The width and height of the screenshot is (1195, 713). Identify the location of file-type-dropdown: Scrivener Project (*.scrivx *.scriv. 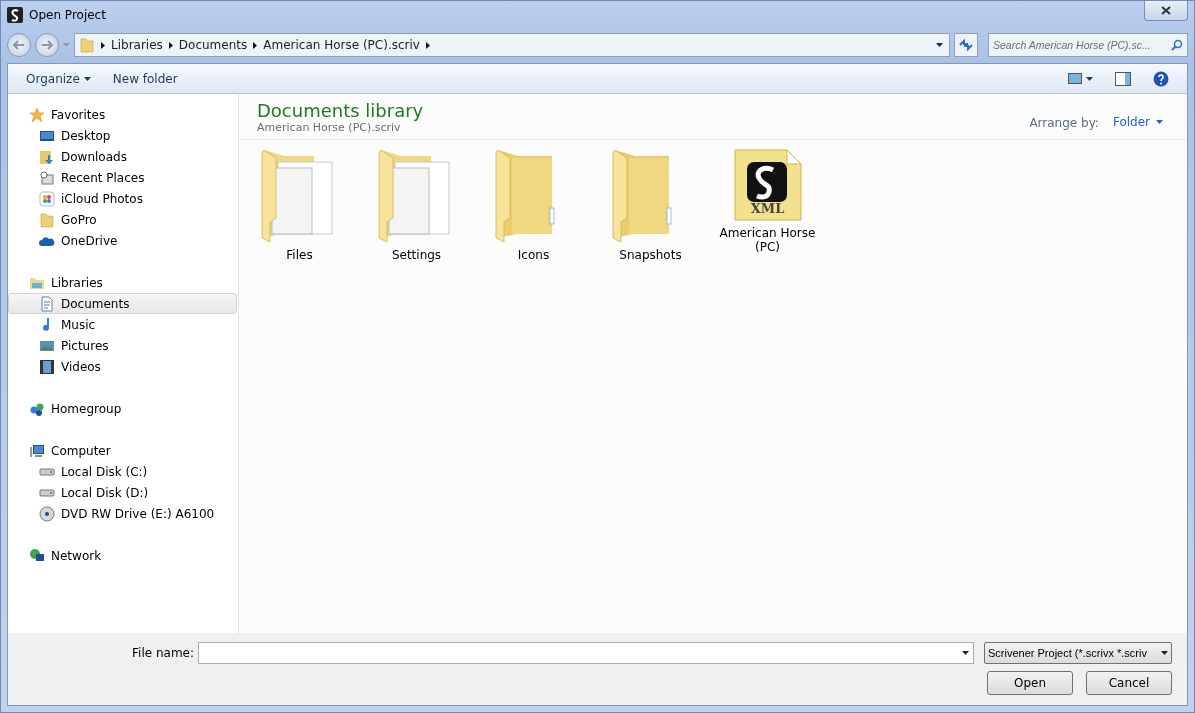
(1078, 653).